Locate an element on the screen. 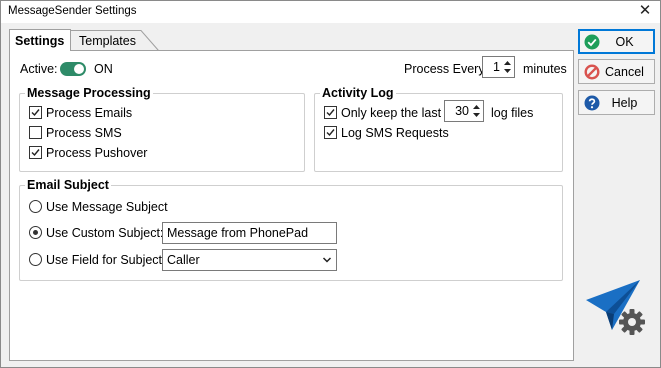 The image size is (661, 368). email-subject-title: Email Subject is located at coordinates (68, 185).